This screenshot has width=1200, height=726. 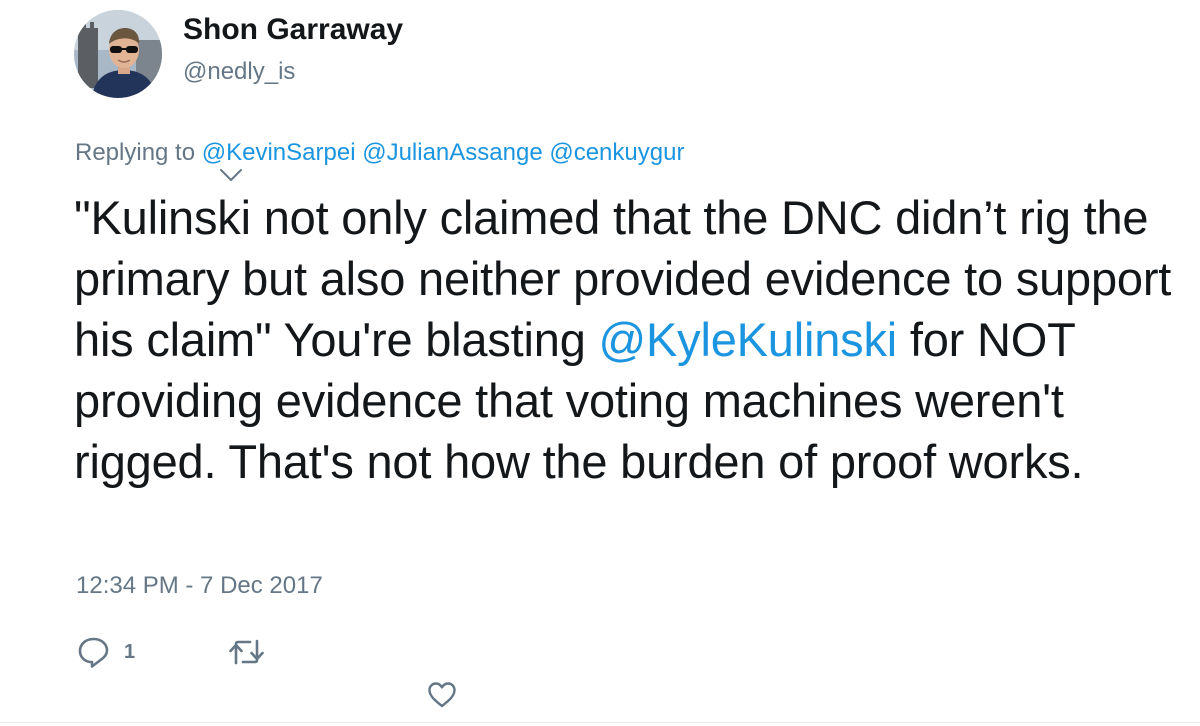 I want to click on mention-link-kevinsarpei: @KevinSarpei, so click(x=279, y=152).